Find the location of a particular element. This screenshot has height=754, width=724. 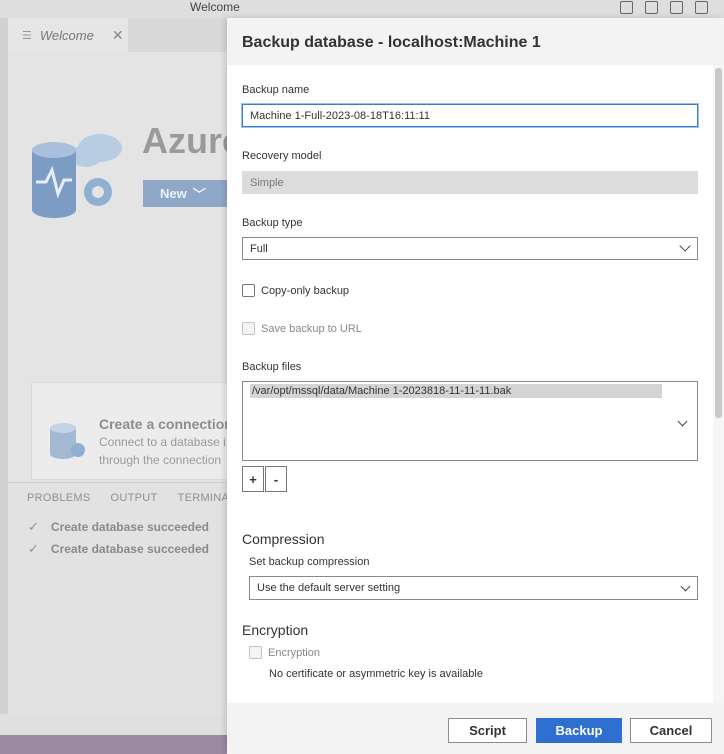

backup-name-value: Machine 1-Full-2023-08-18T16:11:11 is located at coordinates (340, 115).